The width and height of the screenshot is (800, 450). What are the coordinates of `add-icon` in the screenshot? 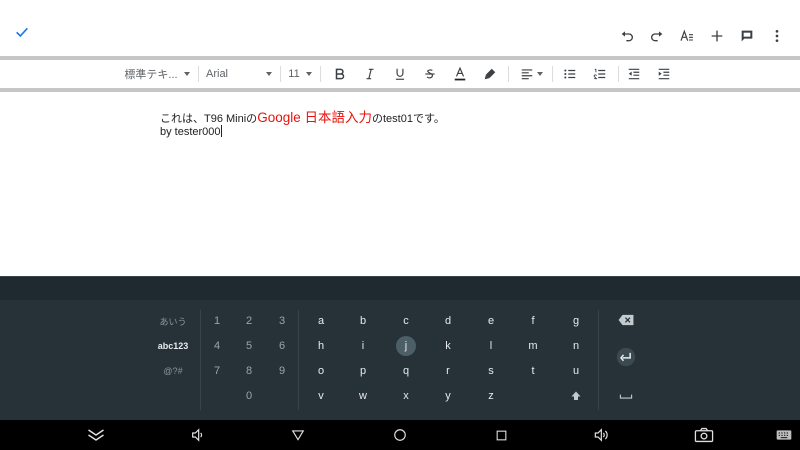 It's located at (717, 36).